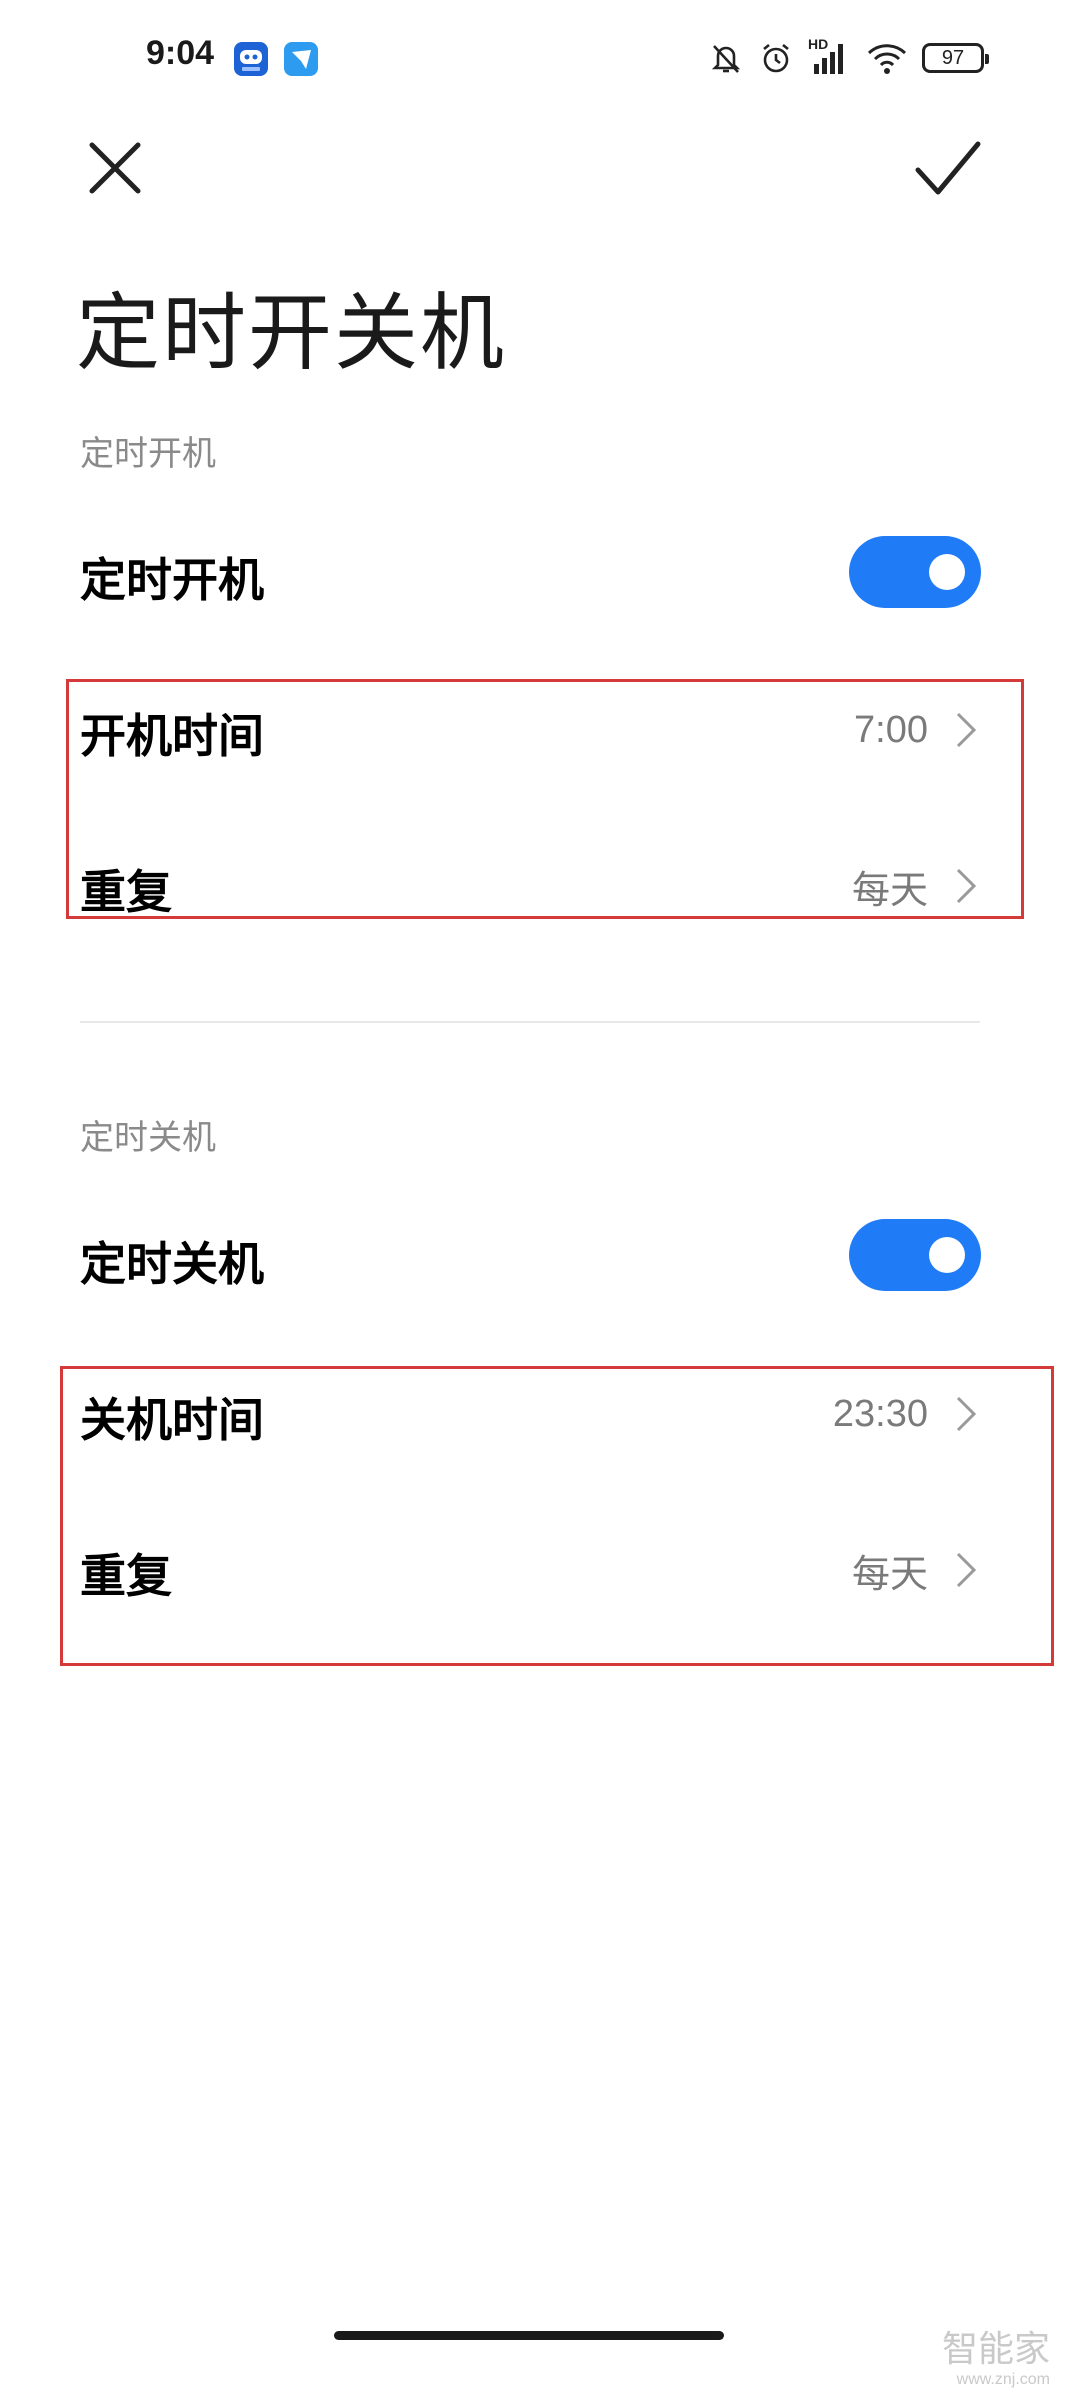 This screenshot has height=2400, width=1080. What do you see at coordinates (301, 59) in the screenshot?
I see `plane-app-icon` at bounding box center [301, 59].